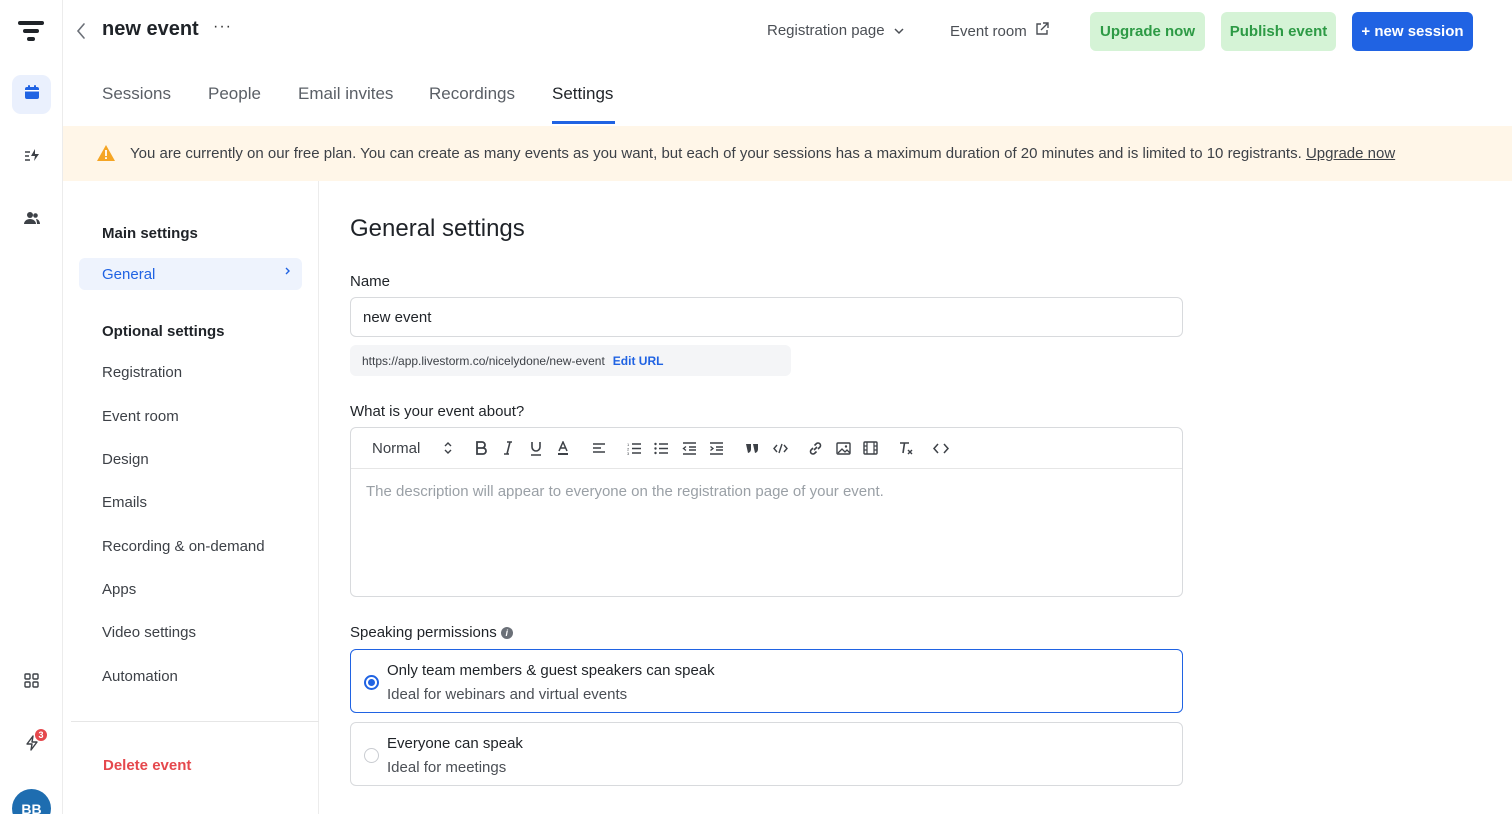 The image size is (1512, 814). What do you see at coordinates (124, 502) in the screenshot?
I see `sidebar-item-emails: Emails` at bounding box center [124, 502].